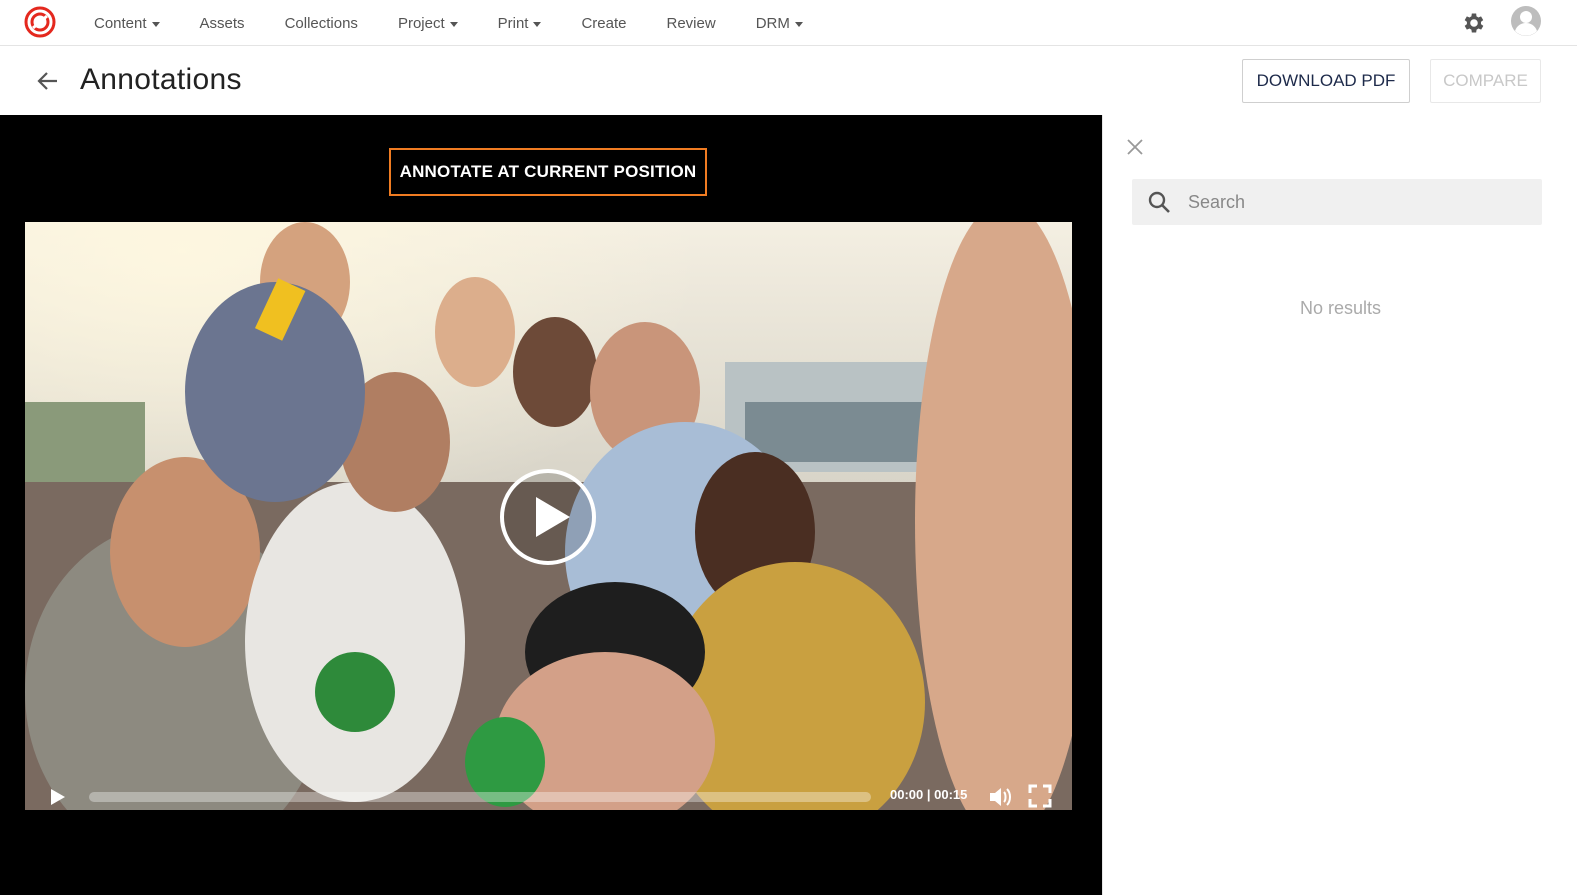 The image size is (1577, 895). Describe the element at coordinates (520, 23) in the screenshot. I see `nav-item-print: Print` at that location.